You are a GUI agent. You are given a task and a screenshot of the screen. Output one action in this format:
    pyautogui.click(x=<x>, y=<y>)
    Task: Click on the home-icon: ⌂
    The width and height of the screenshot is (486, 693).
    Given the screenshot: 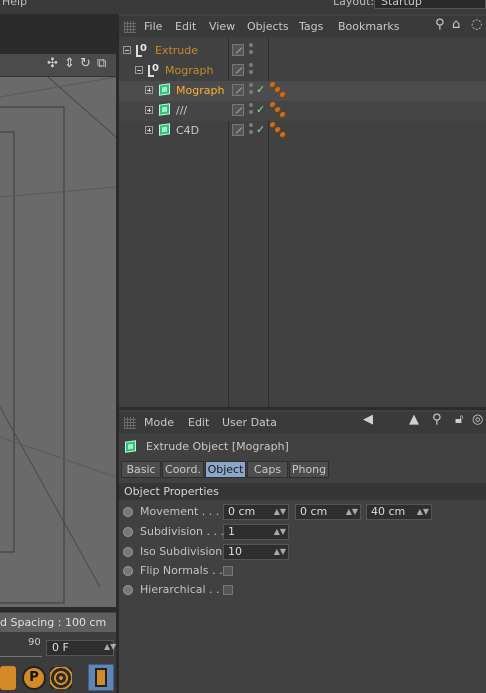 What is the action you would take?
    pyautogui.click(x=456, y=24)
    